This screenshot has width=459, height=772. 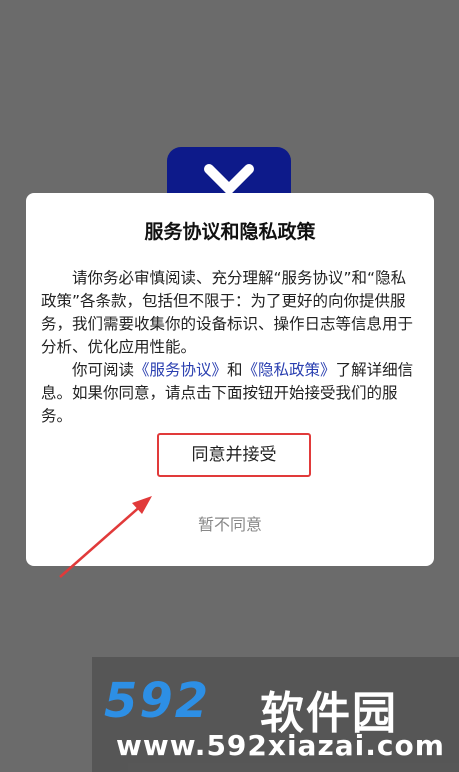 I want to click on watermark-url: www.592xiazai.com, so click(x=280, y=745).